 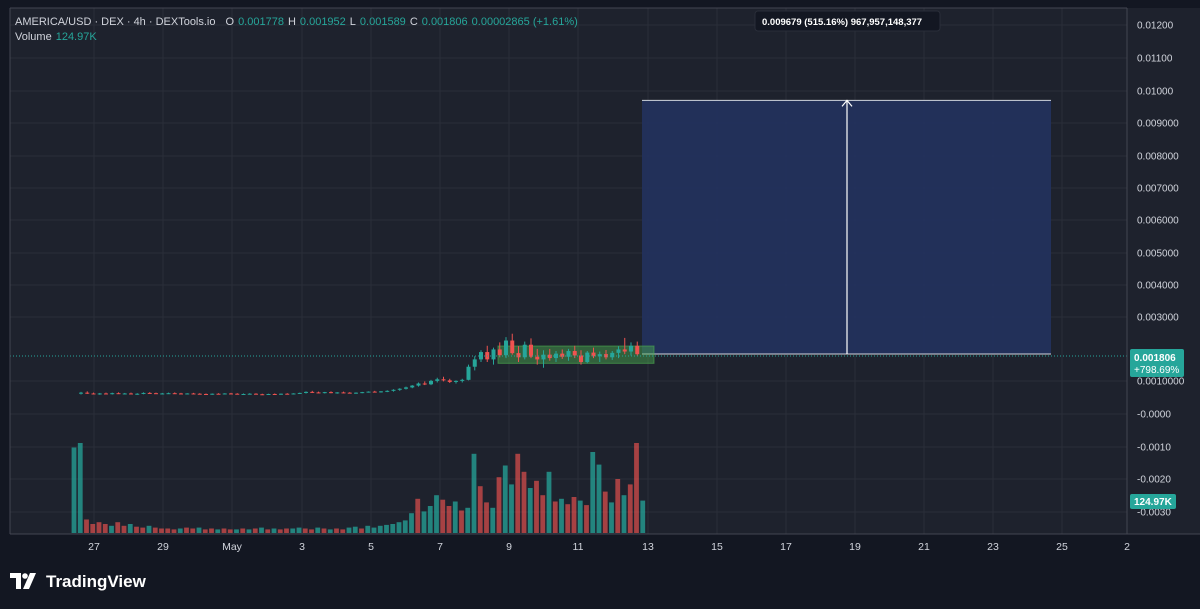 What do you see at coordinates (115, 22) in the screenshot?
I see `symbol-title: AMERICA/USD · DEX · 4h · DEXTools.io` at bounding box center [115, 22].